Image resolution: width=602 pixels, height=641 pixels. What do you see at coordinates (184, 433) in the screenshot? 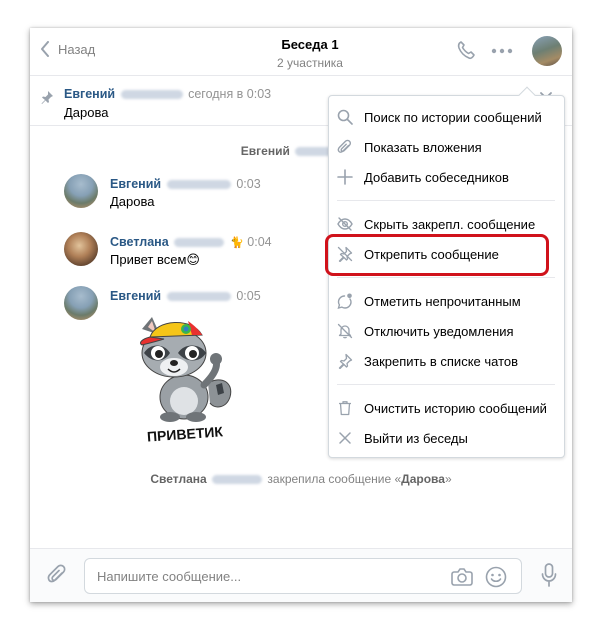
I see `sticker-caption: ПРИВЕТИК` at bounding box center [184, 433].